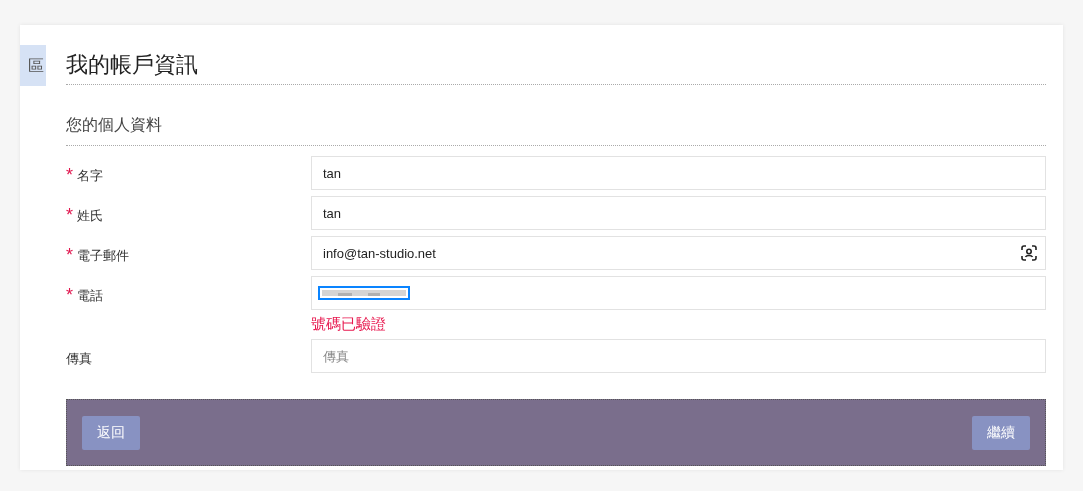 This screenshot has height=491, width=1083. Describe the element at coordinates (90, 296) in the screenshot. I see `field-label: 電話` at that location.